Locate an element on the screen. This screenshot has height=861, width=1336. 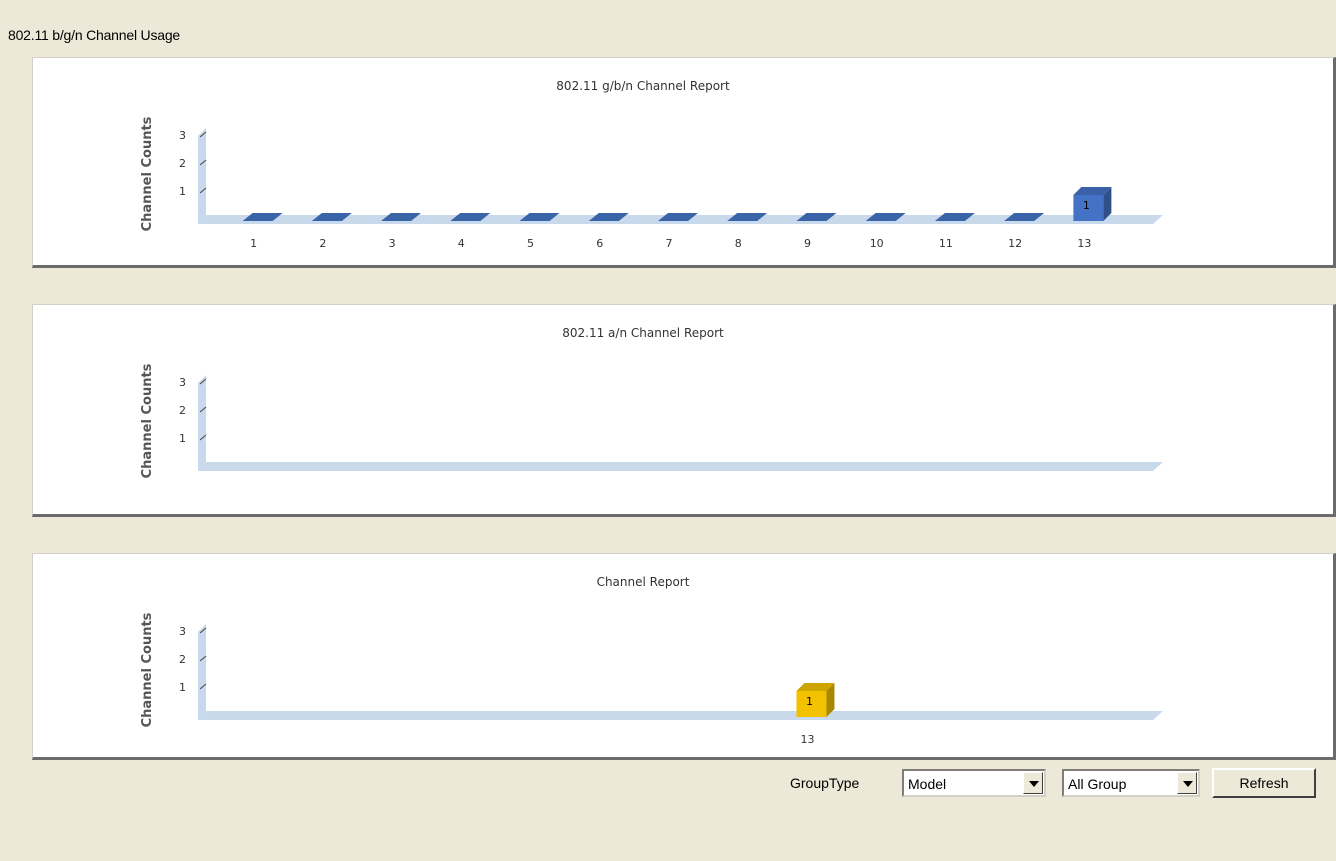
x-tick-label: 7 is located at coordinates (669, 243).